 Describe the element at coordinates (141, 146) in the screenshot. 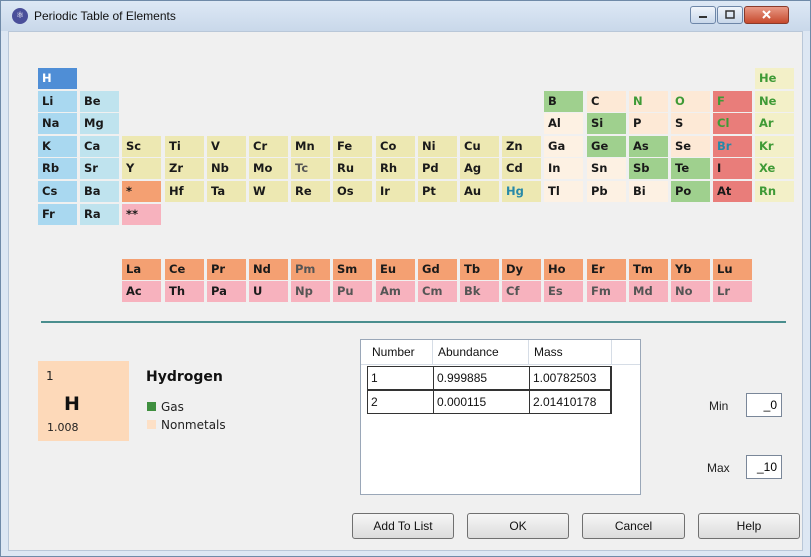

I see `element-cell-sc: Sc` at that location.